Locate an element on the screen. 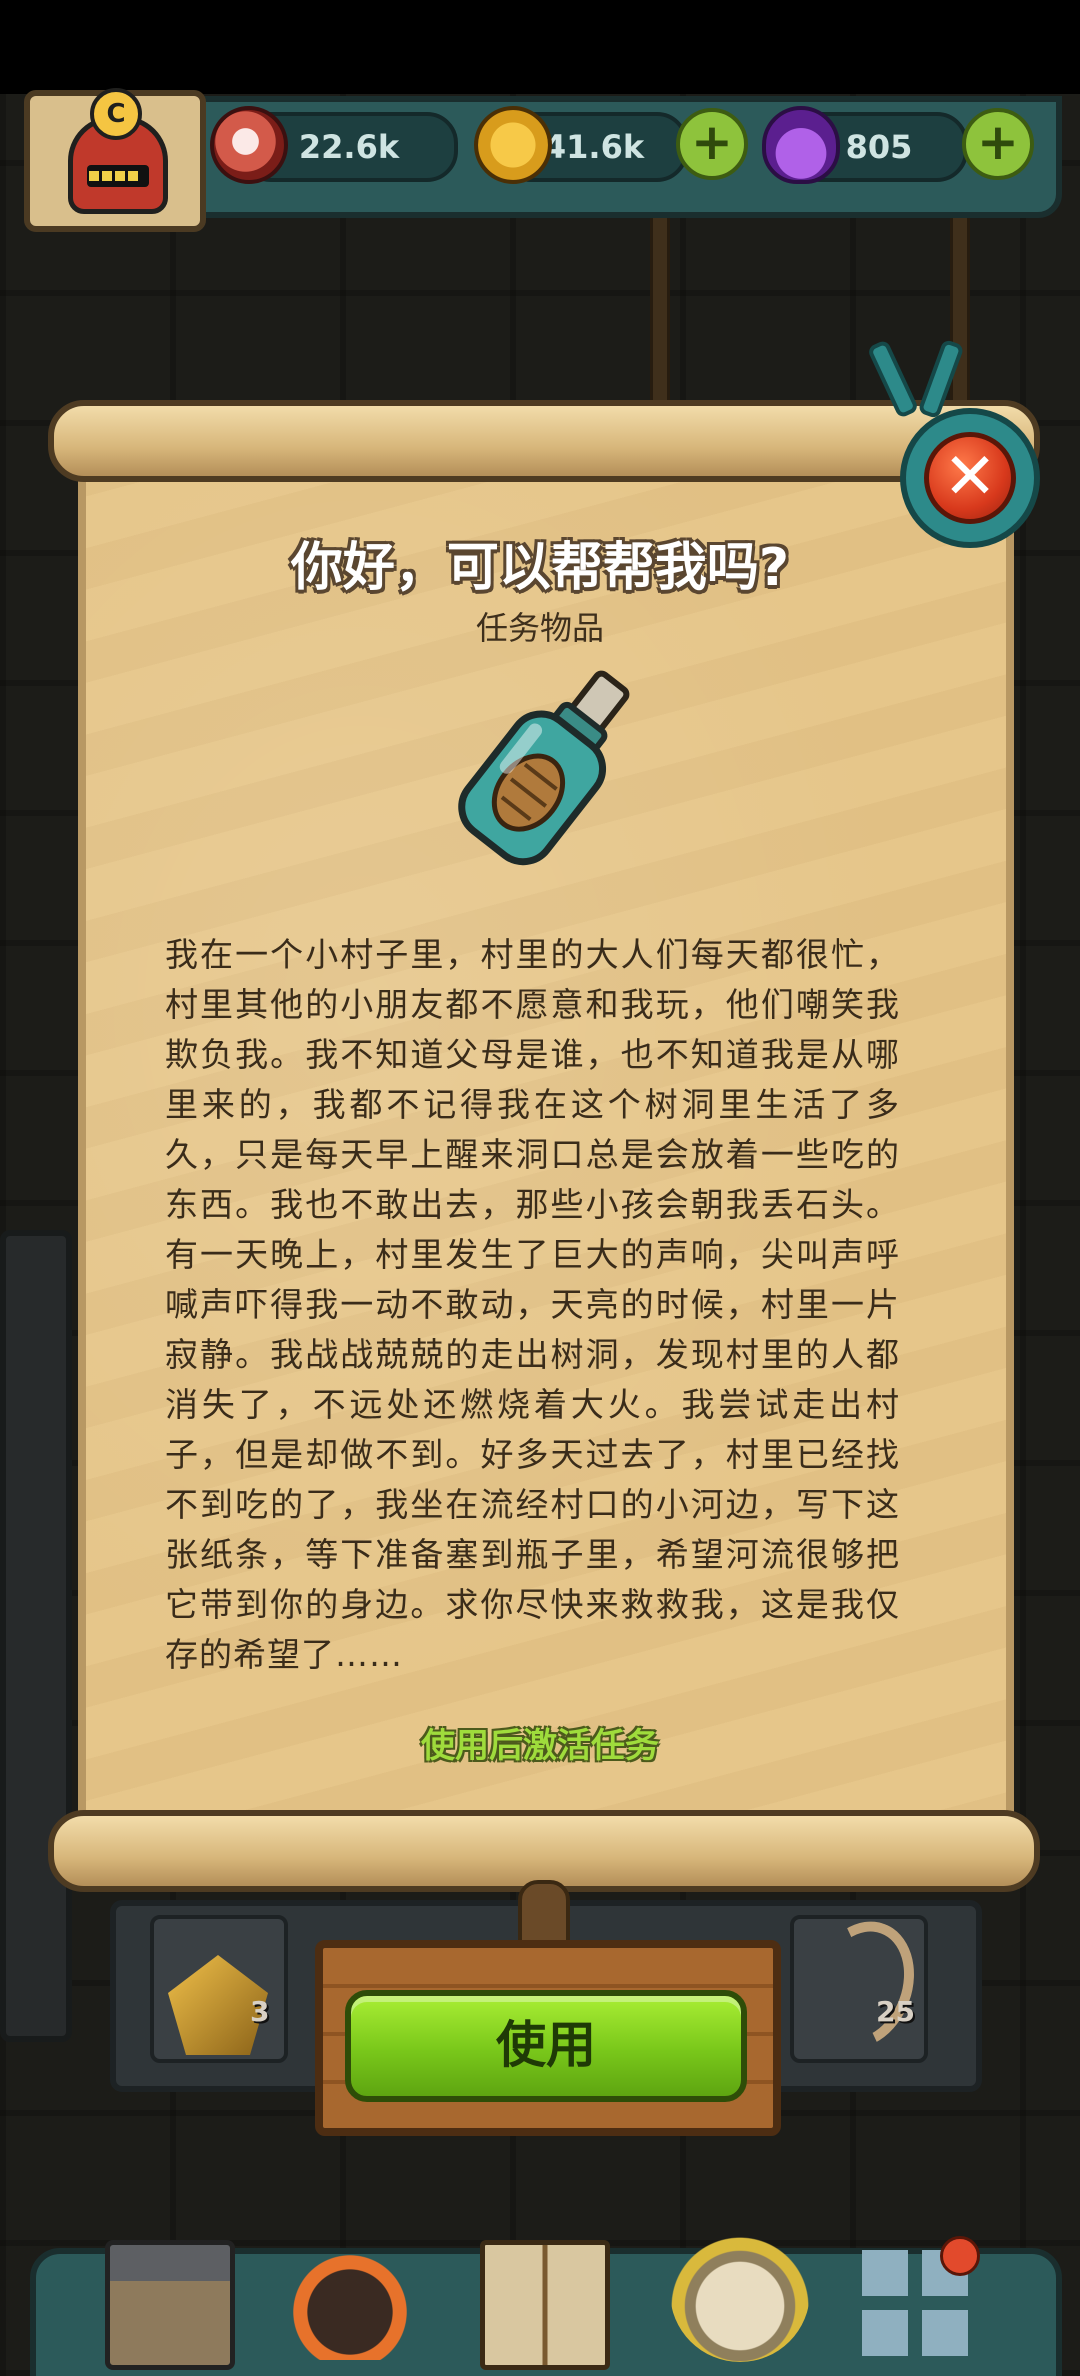 This screenshot has height=2376, width=1080. close-icon: ✕ is located at coordinates (970, 478).